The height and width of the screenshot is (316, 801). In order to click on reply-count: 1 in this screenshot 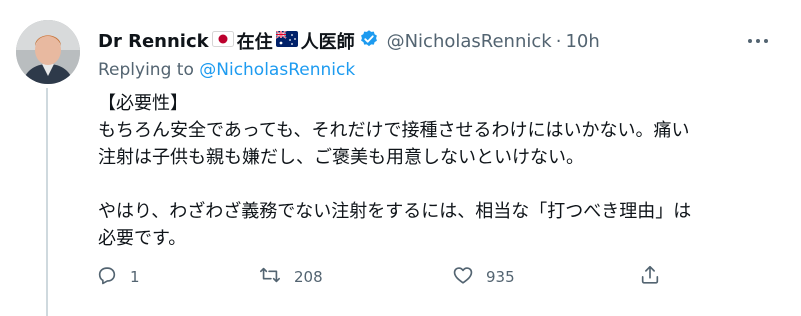, I will do `click(135, 277)`.